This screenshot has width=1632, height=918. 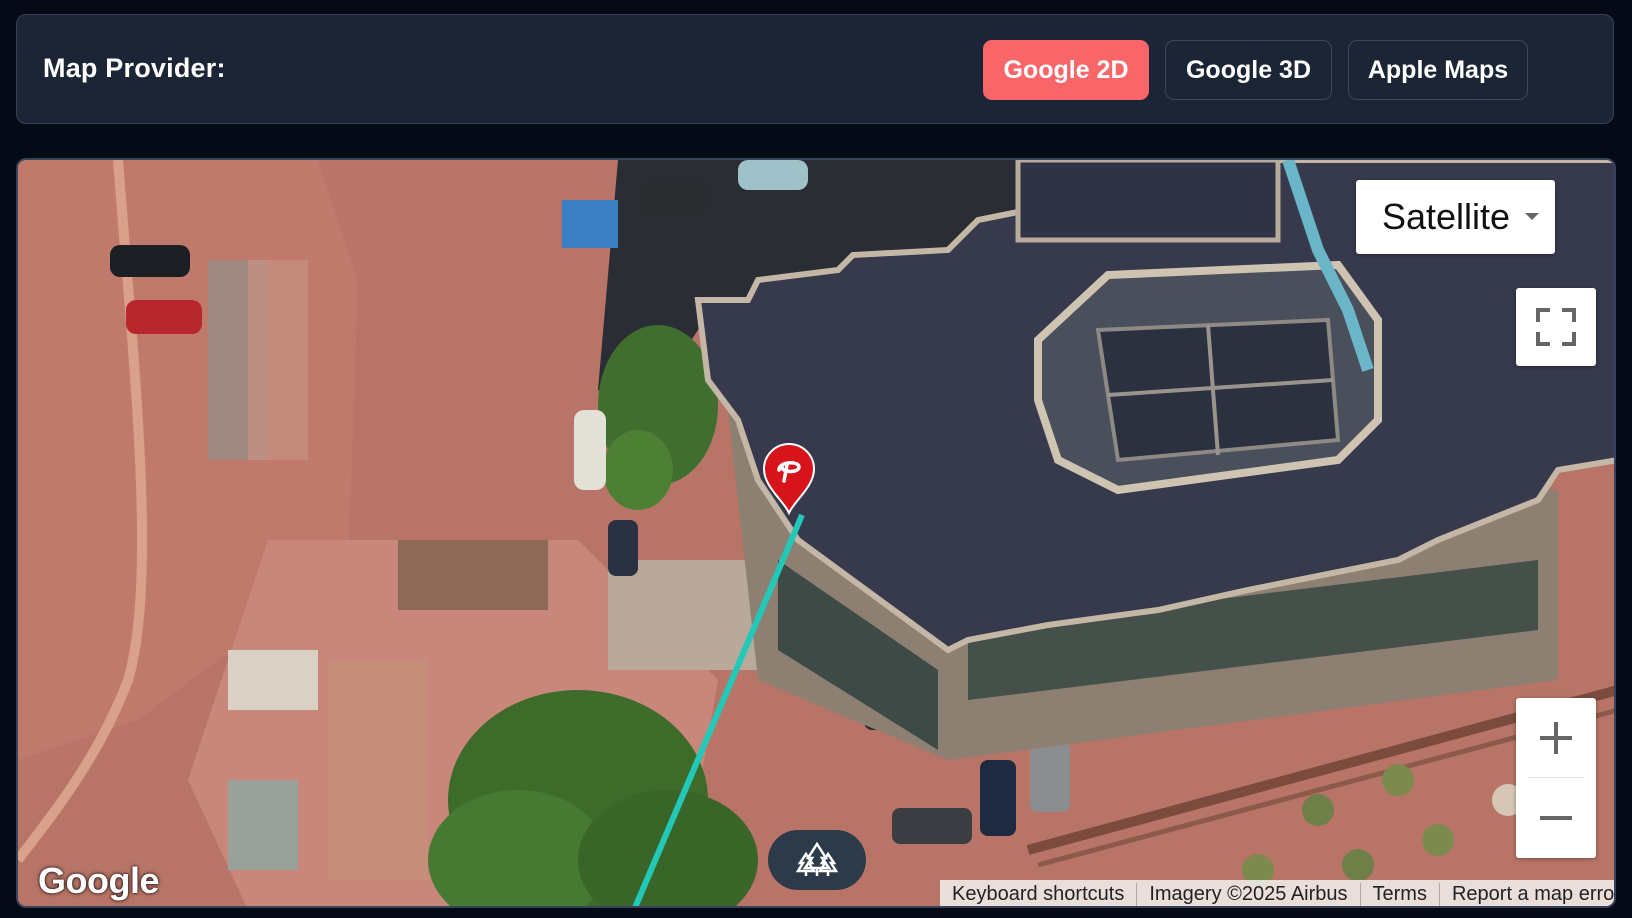 I want to click on google-logo: Google, so click(x=99, y=880).